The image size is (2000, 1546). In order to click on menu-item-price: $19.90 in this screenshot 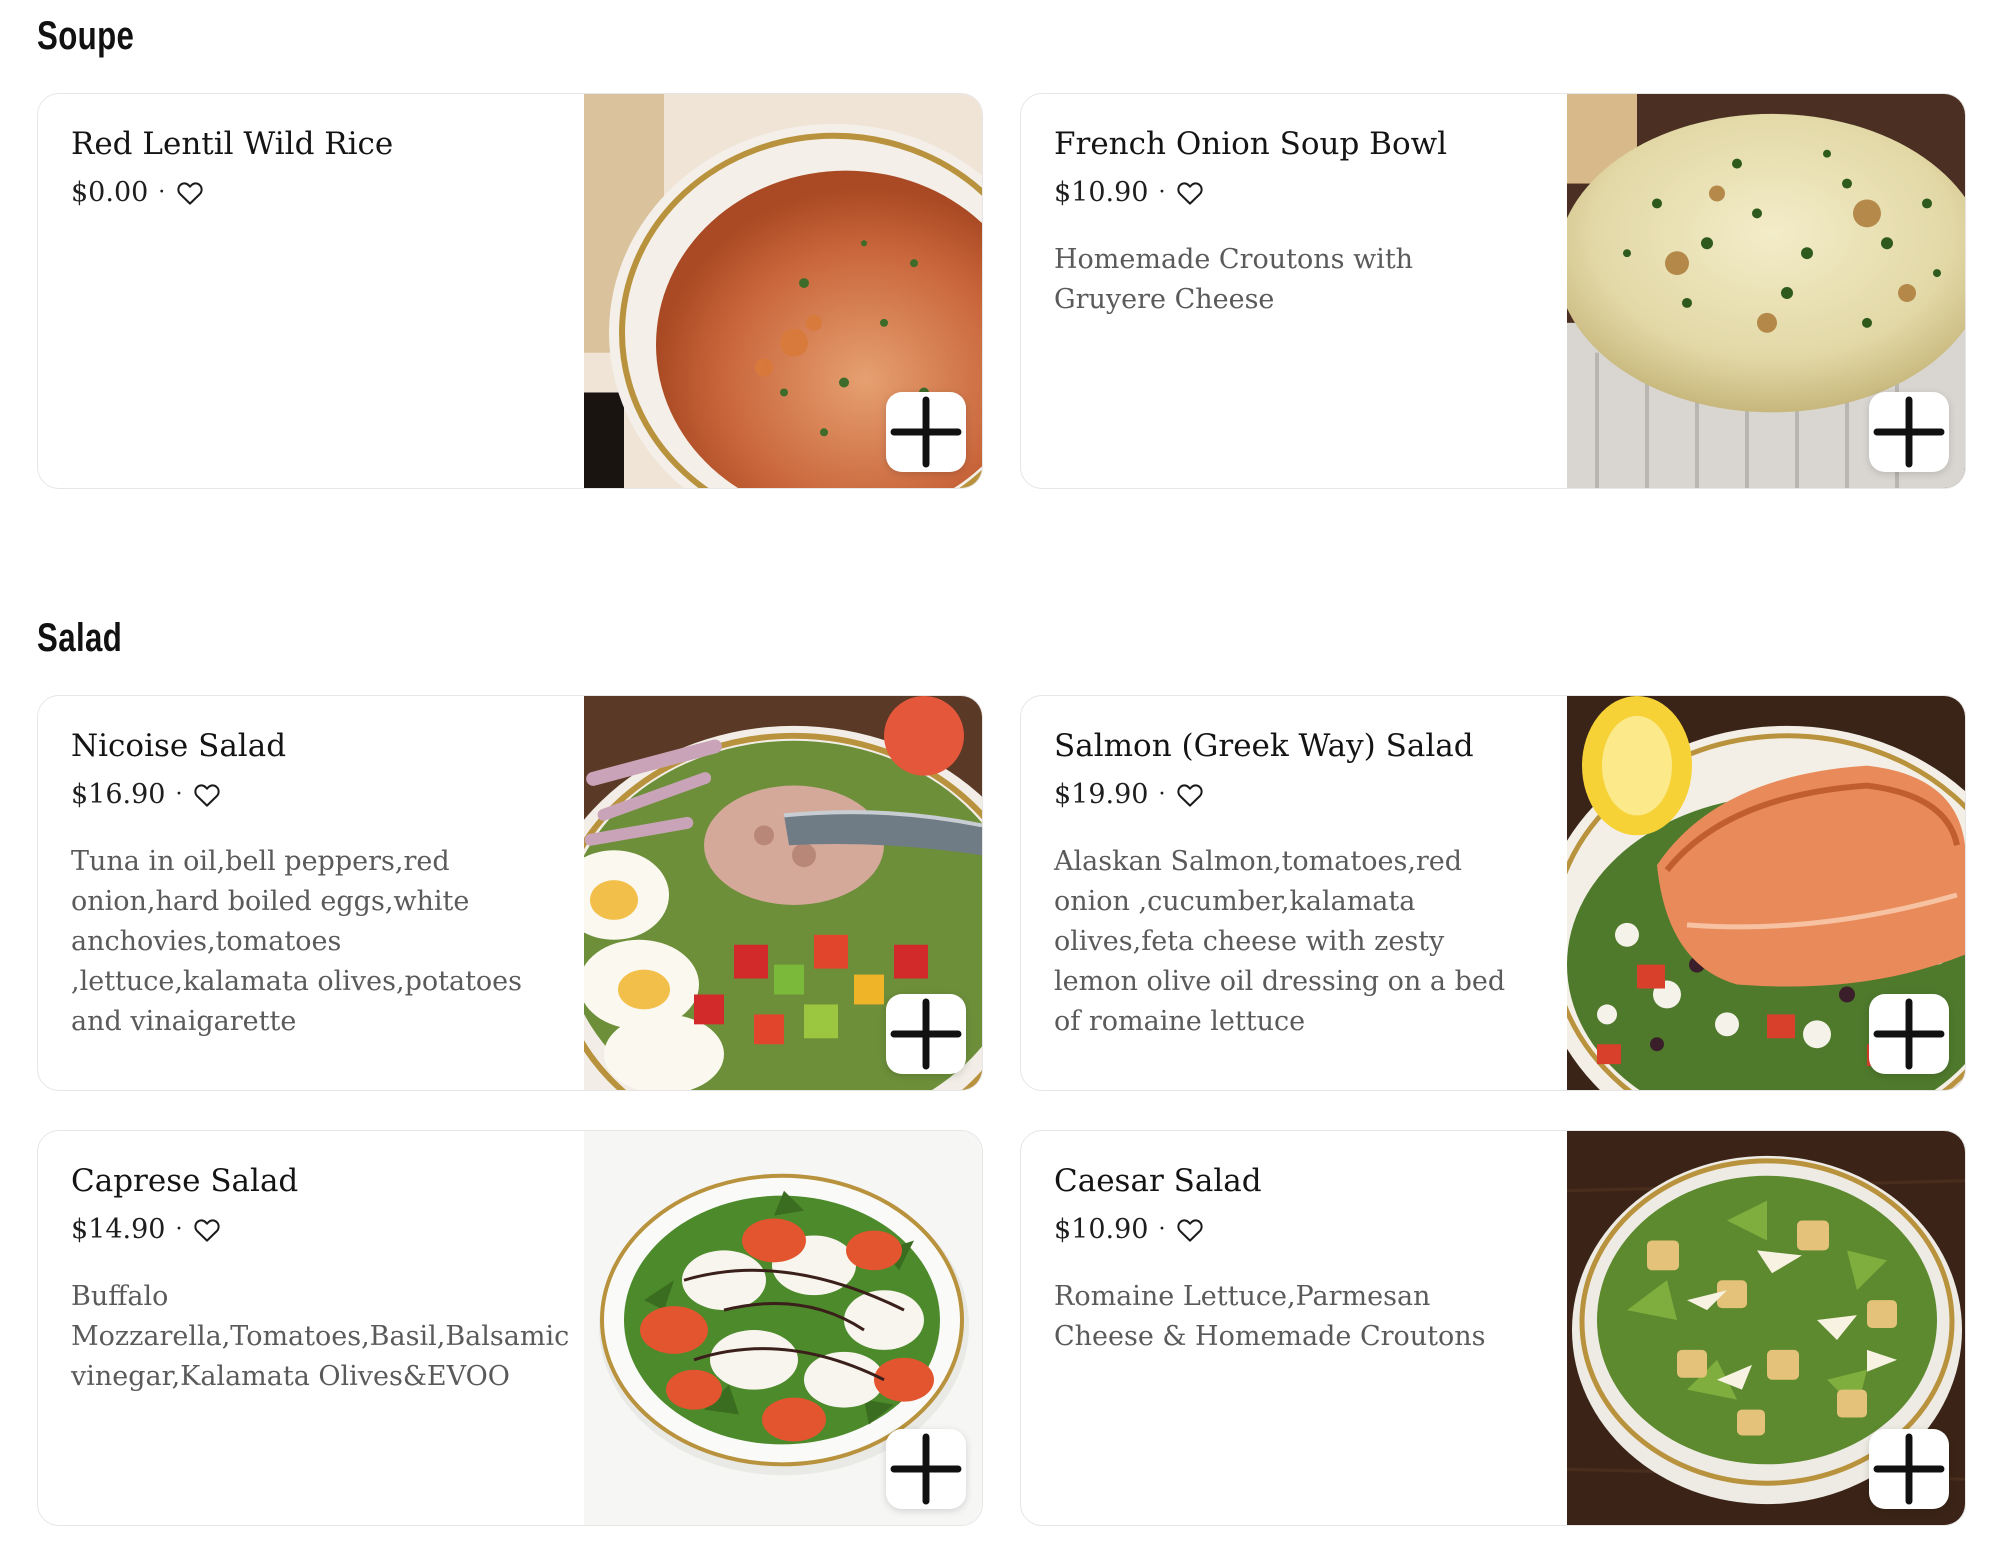, I will do `click(1101, 794)`.